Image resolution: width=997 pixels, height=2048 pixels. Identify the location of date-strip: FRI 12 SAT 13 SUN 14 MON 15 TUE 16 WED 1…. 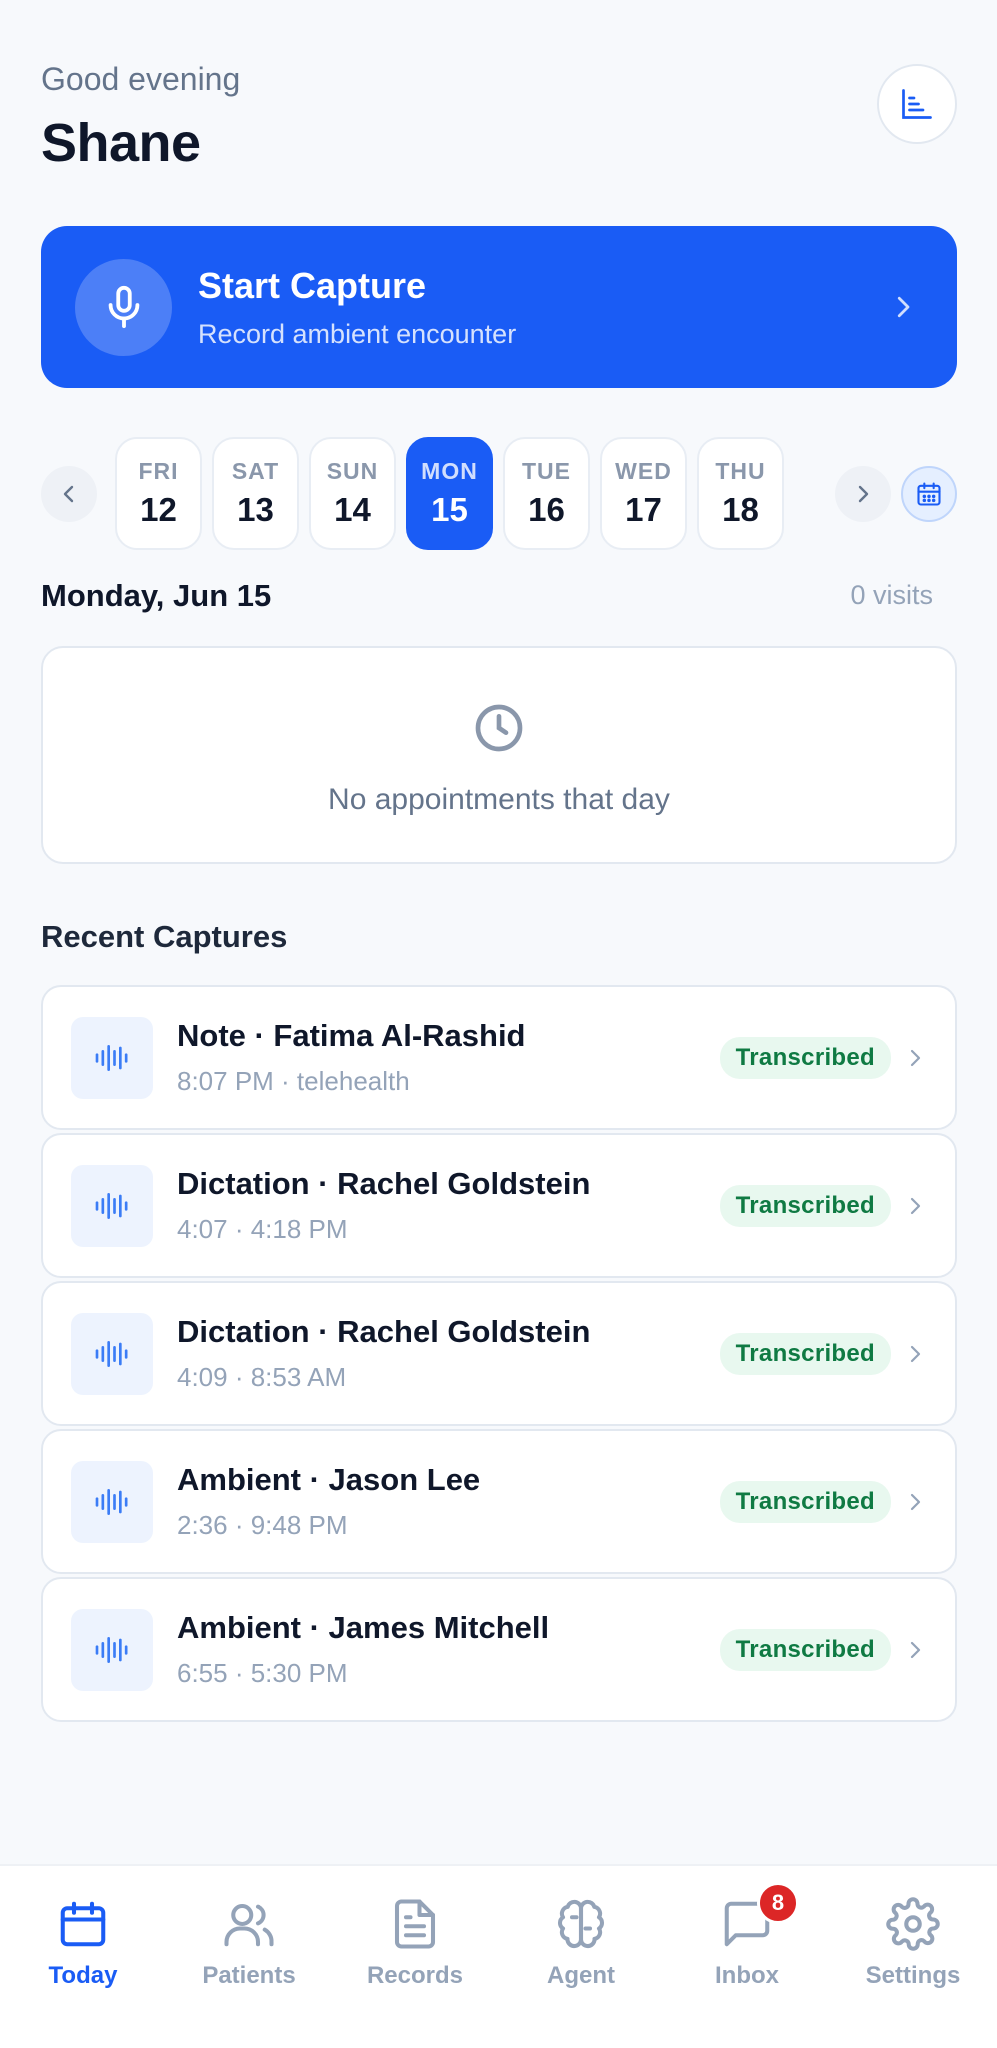
(499, 493).